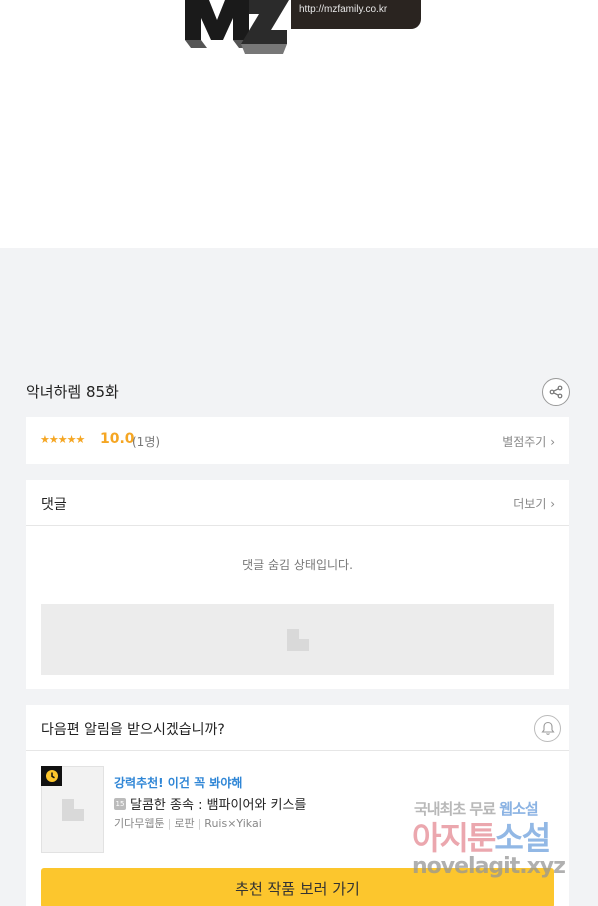  What do you see at coordinates (117, 439) in the screenshot?
I see `rating-score: 10.0` at bounding box center [117, 439].